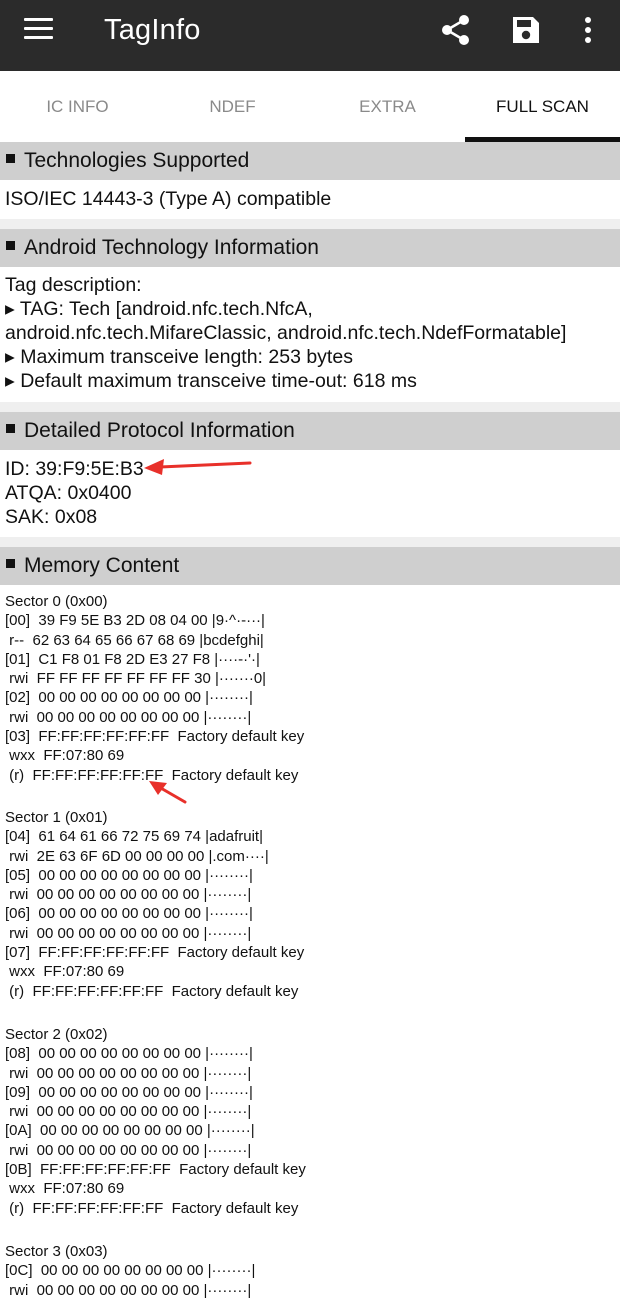 This screenshot has height=1299, width=620. Describe the element at coordinates (179, 357) in the screenshot. I see `android-line: ▸ Maximum transceive length: 253 bytes` at that location.